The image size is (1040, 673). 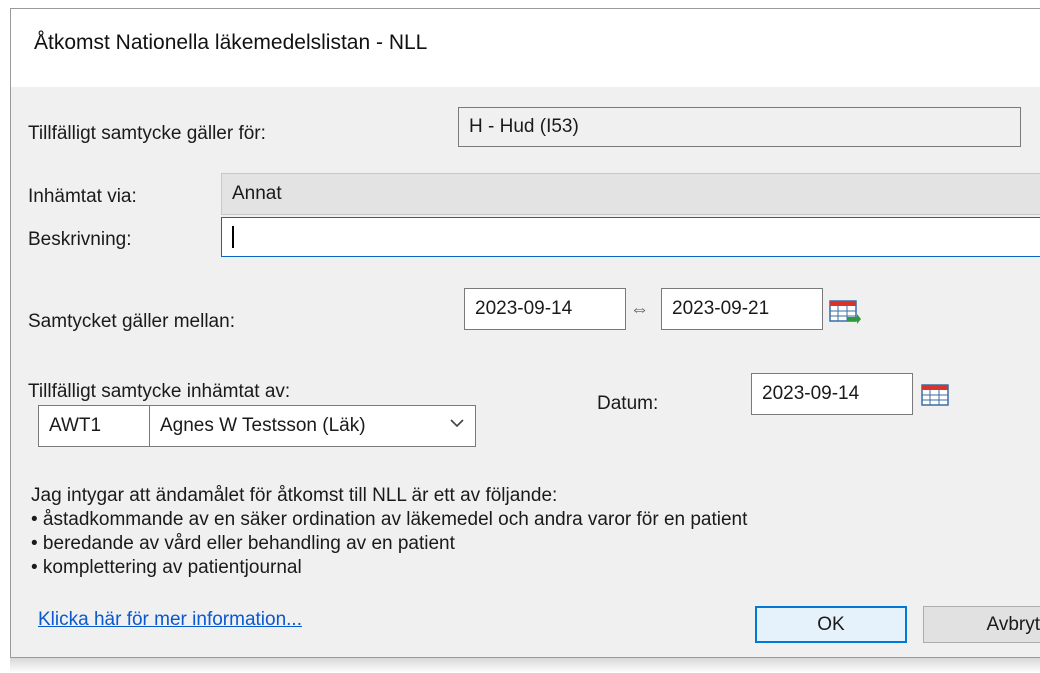 What do you see at coordinates (630, 237) in the screenshot?
I see `description-input` at bounding box center [630, 237].